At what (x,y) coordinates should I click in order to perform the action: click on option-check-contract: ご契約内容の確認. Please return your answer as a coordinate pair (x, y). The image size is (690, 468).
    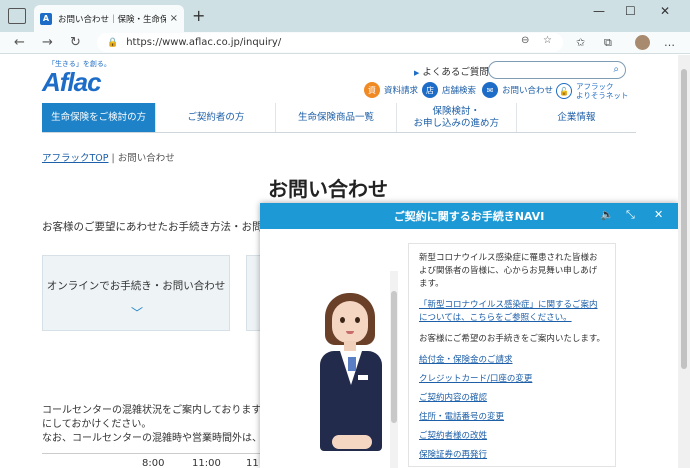
    Looking at the image, I should click on (512, 398).